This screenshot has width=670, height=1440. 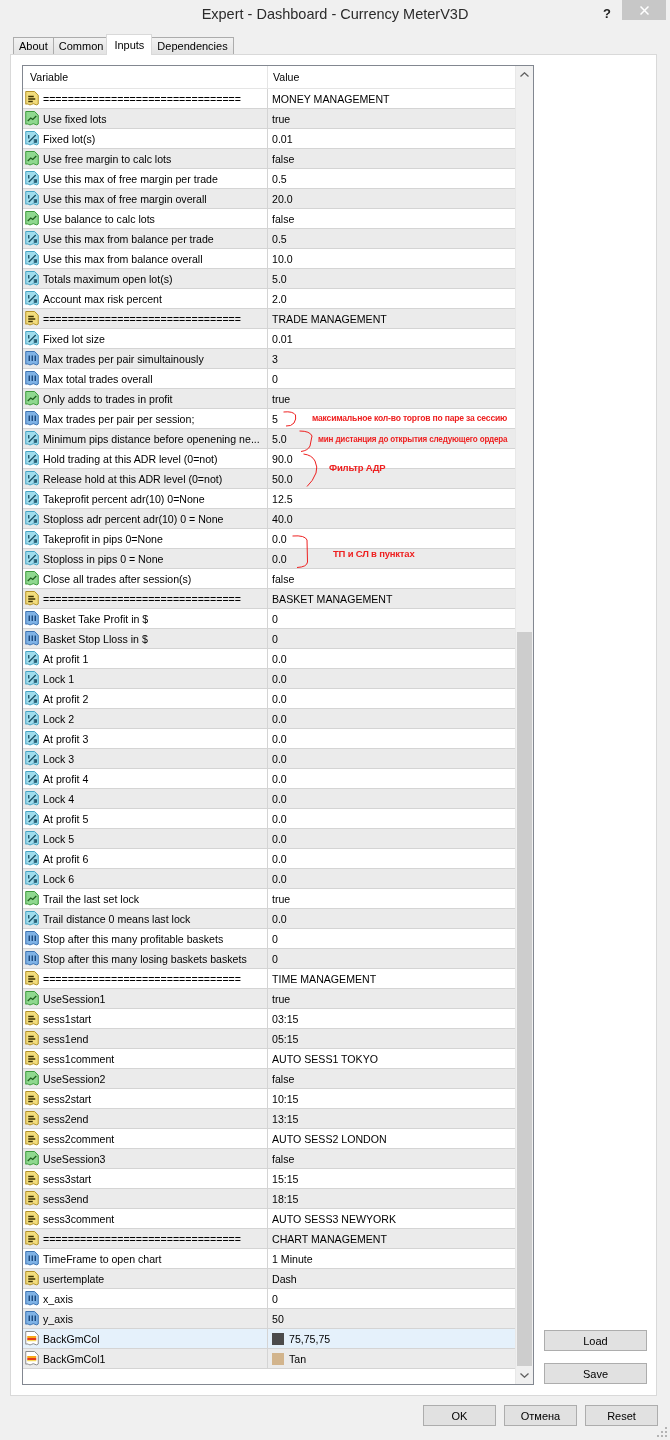 I want to click on parameter-row: UseSession2 false, so click(x=269, y=1079).